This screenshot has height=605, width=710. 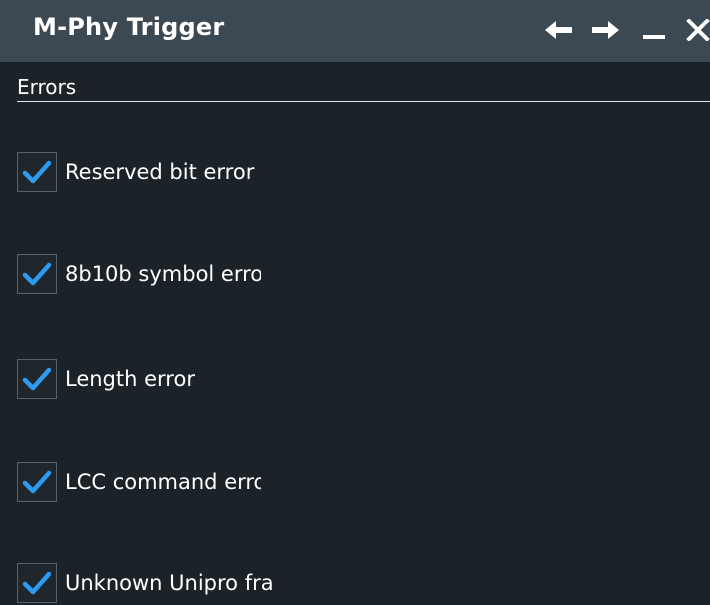 I want to click on close-icon, so click(x=698, y=30).